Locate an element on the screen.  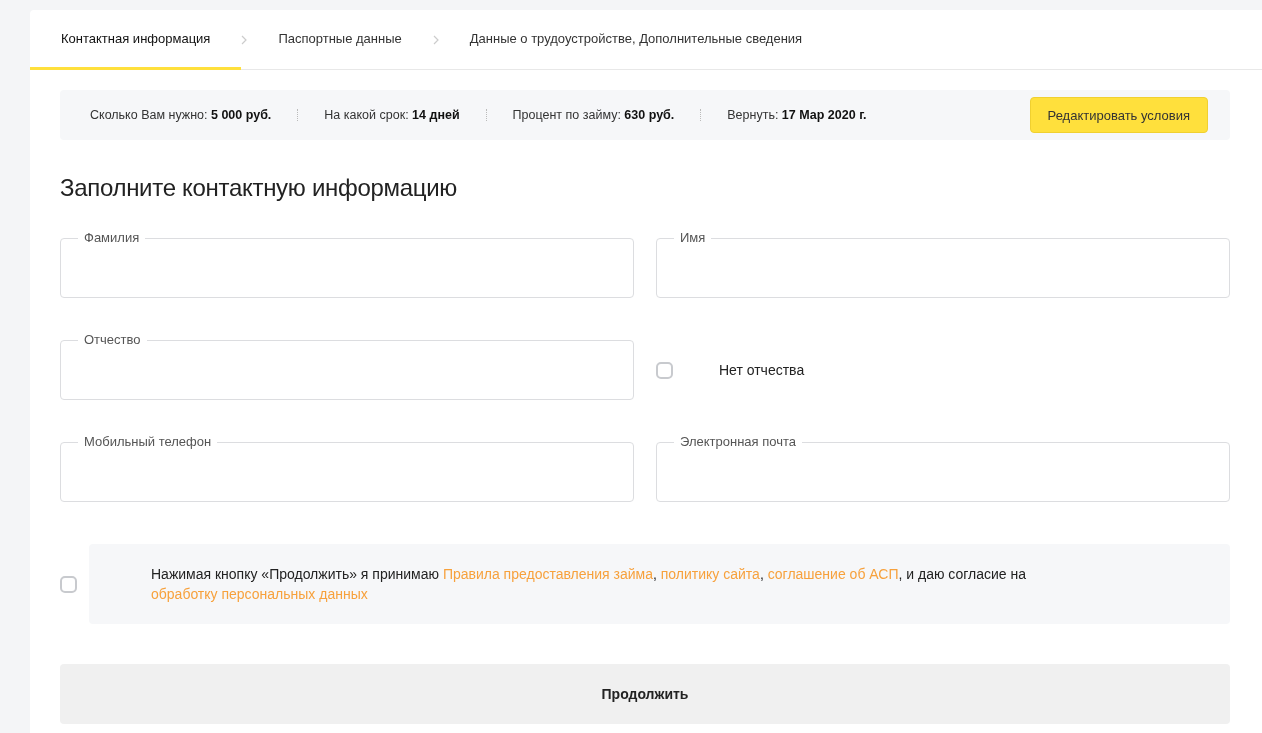
loan-term-text: Процент по займу: 630 руб. is located at coordinates (593, 115).